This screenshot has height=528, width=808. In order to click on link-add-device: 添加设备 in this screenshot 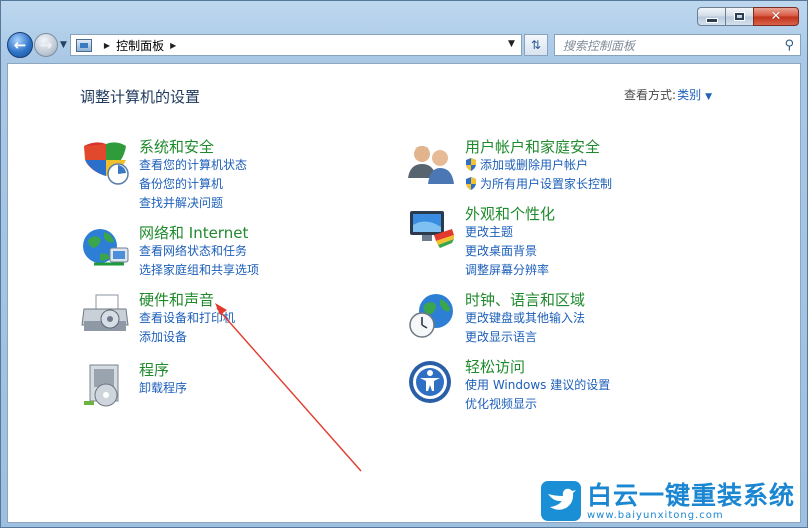, I will do `click(187, 337)`.